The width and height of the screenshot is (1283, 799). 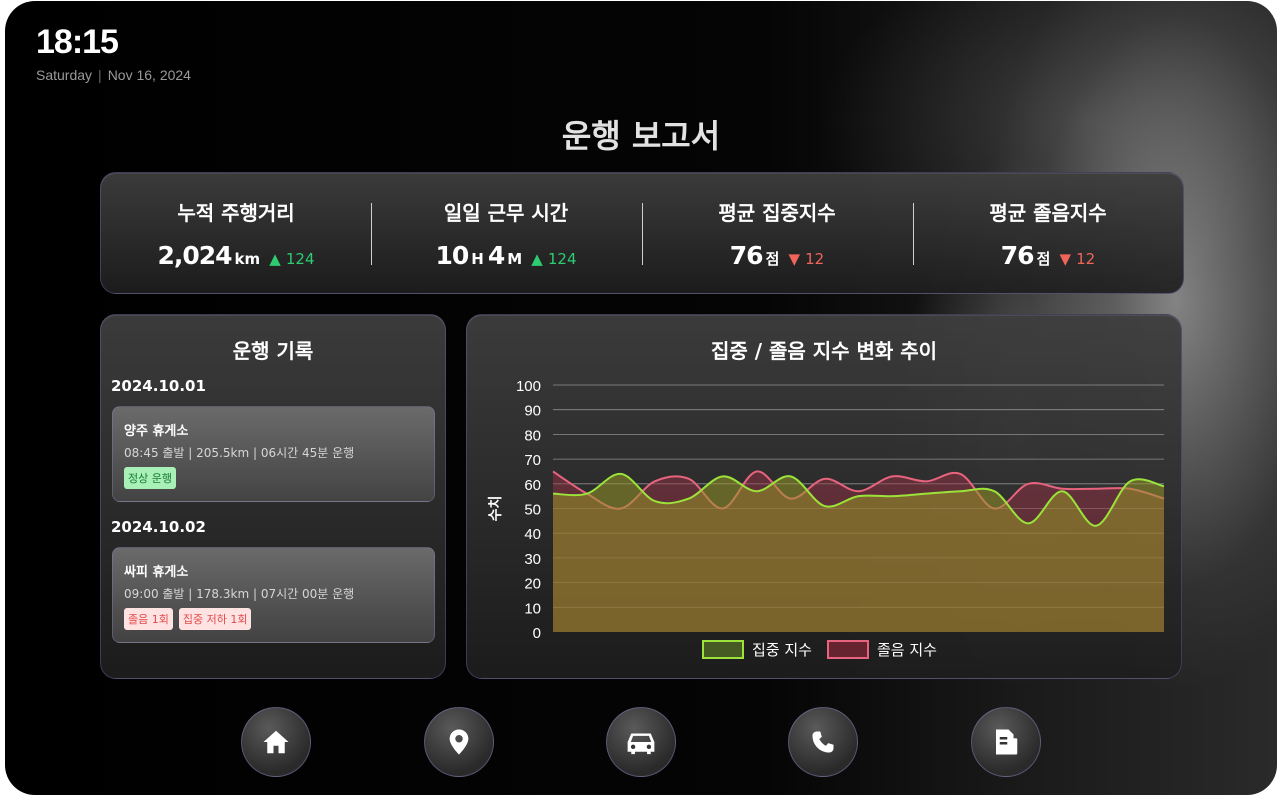 I want to click on status-badge: 집중 저하 1회, so click(x=215, y=619).